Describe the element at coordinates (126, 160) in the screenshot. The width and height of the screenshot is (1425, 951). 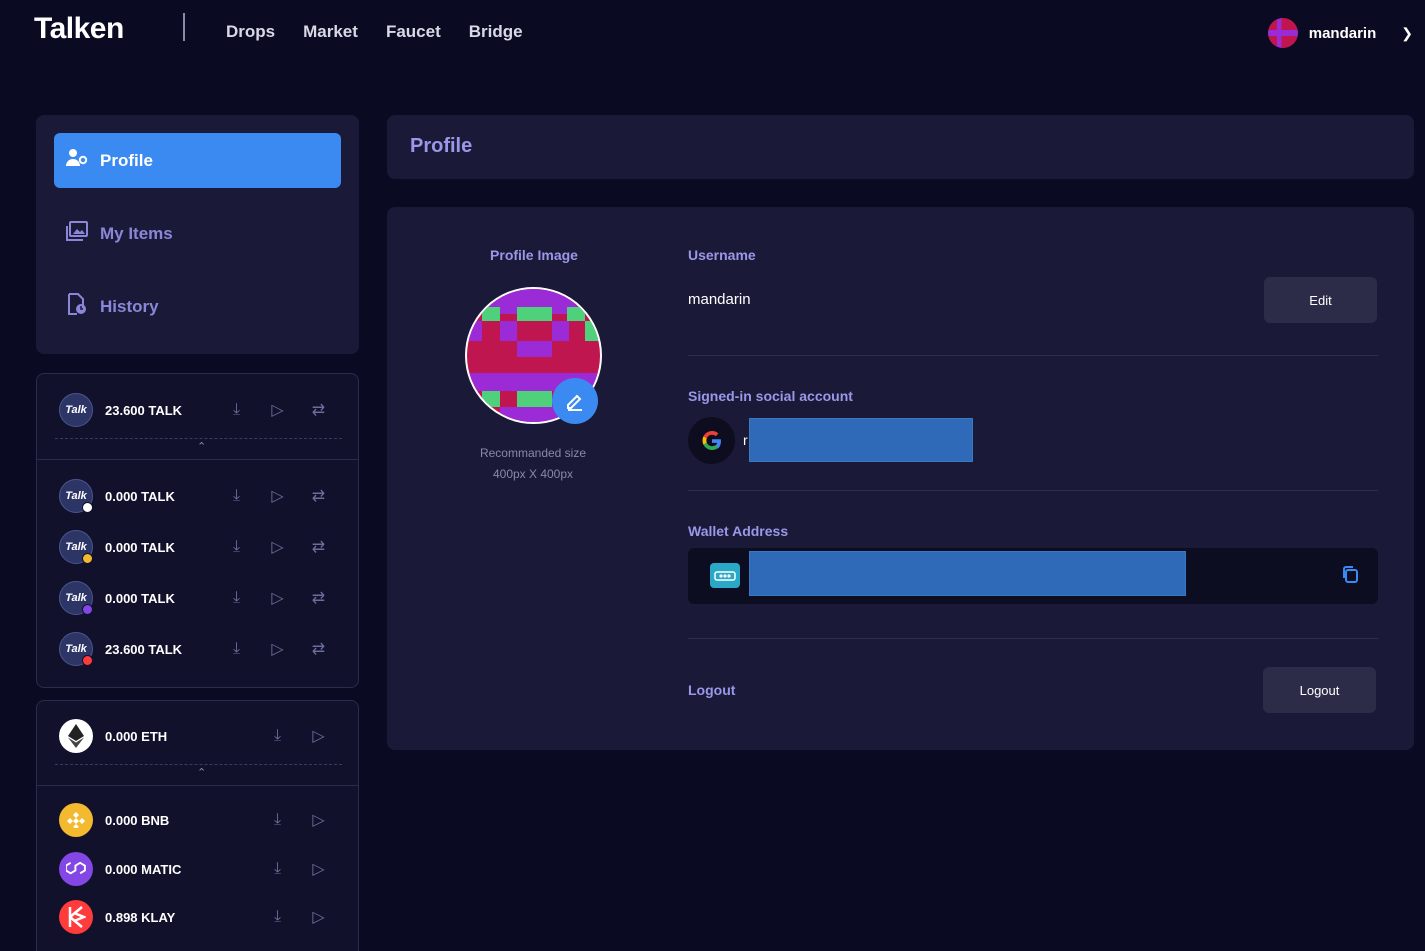
I see `sidebar-item-label: Profile` at that location.